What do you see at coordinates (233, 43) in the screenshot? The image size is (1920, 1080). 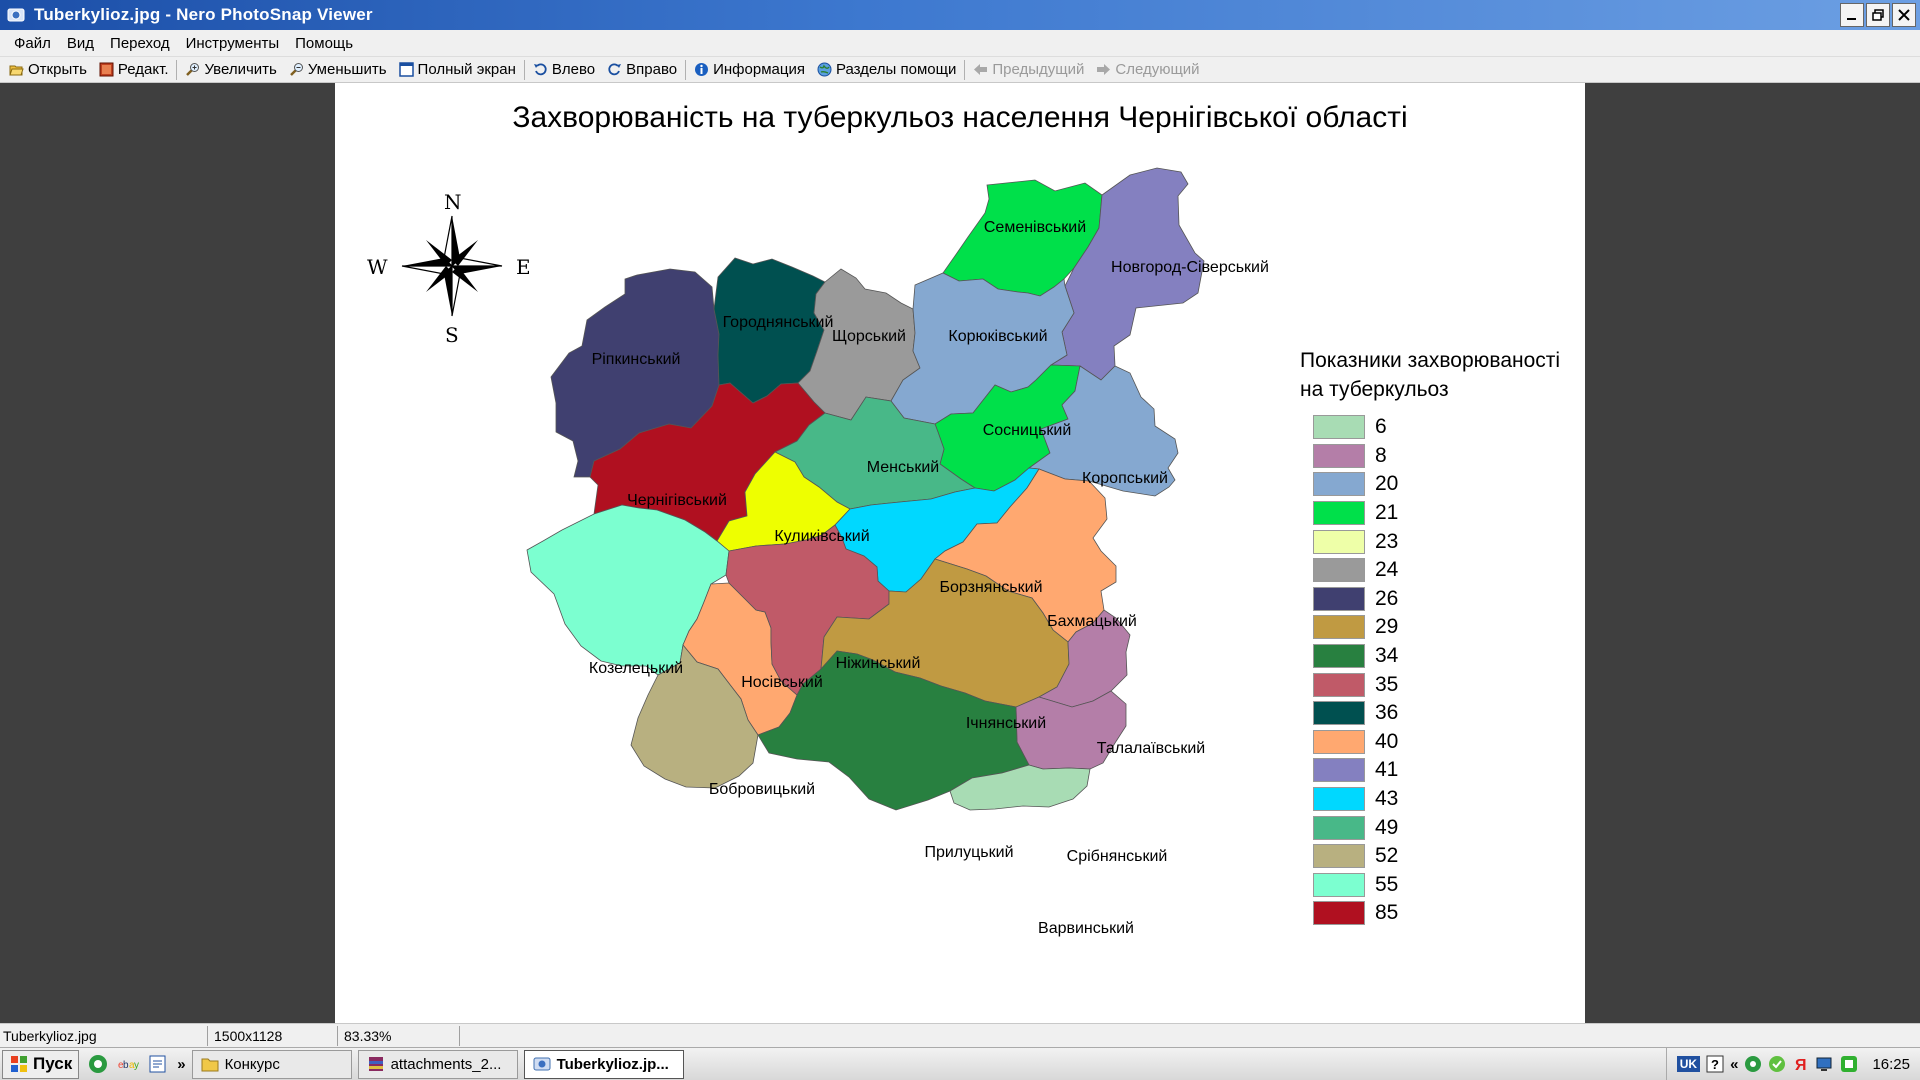 I see `menu-tools: Инструменты` at bounding box center [233, 43].